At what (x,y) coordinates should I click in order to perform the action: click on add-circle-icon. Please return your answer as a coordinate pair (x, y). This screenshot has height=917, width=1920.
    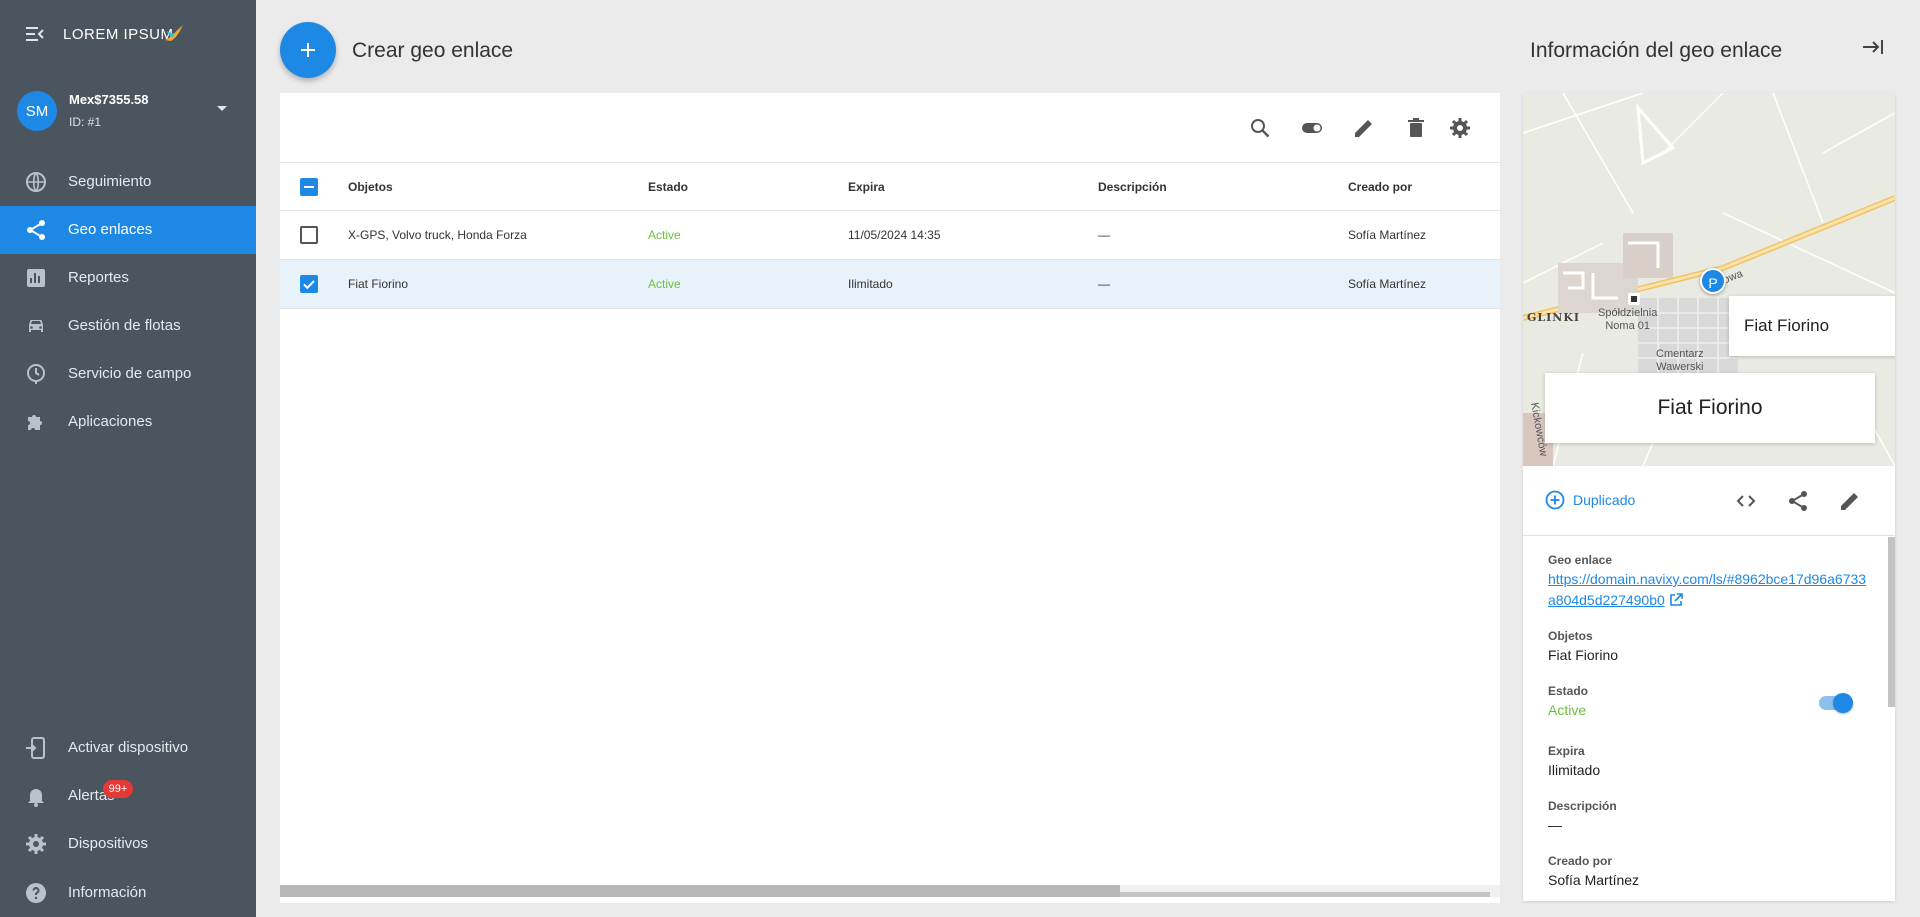
    Looking at the image, I should click on (1555, 500).